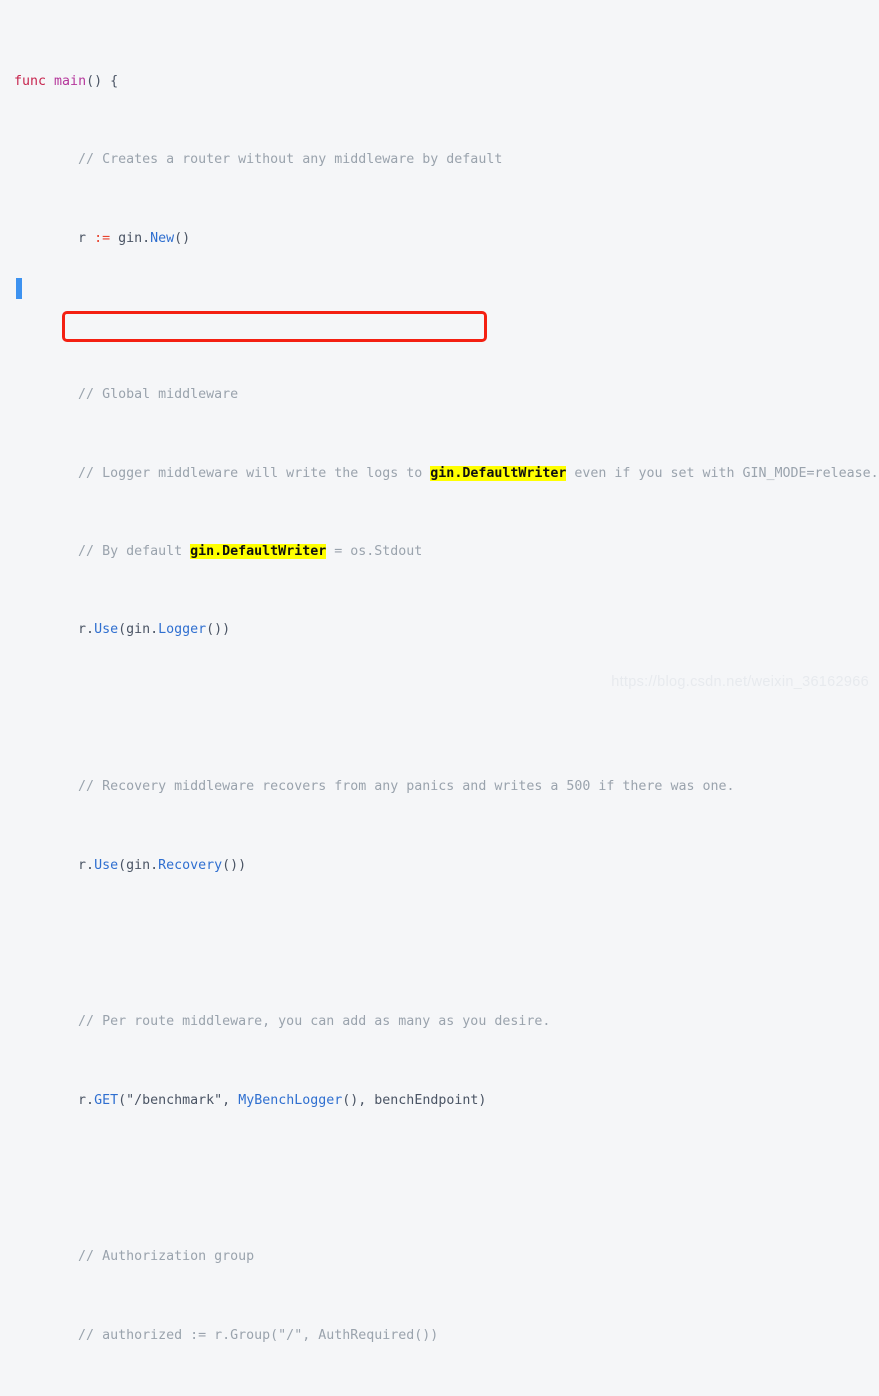 The image size is (879, 1396). Describe the element at coordinates (374, 552) in the screenshot. I see `token-comment: = os.Stdout` at that location.